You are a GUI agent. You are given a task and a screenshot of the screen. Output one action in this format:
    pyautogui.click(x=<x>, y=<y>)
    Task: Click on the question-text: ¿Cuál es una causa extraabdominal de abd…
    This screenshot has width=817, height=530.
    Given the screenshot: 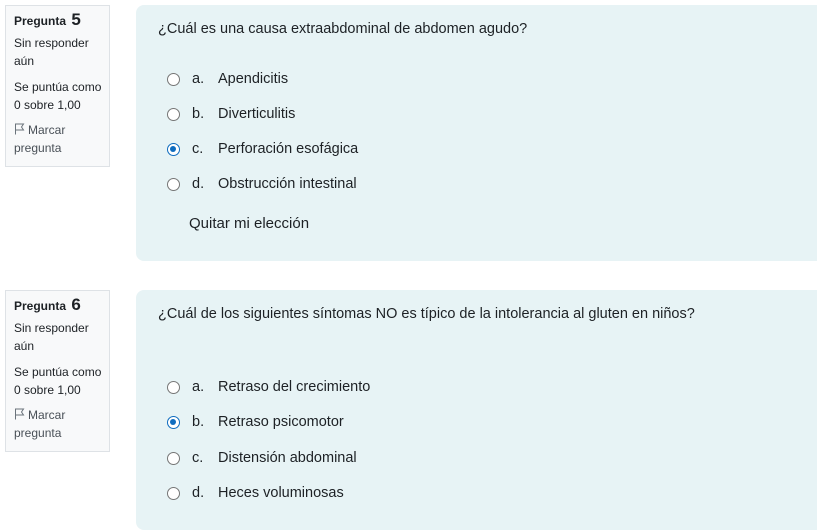 What is the action you would take?
    pyautogui.click(x=343, y=29)
    